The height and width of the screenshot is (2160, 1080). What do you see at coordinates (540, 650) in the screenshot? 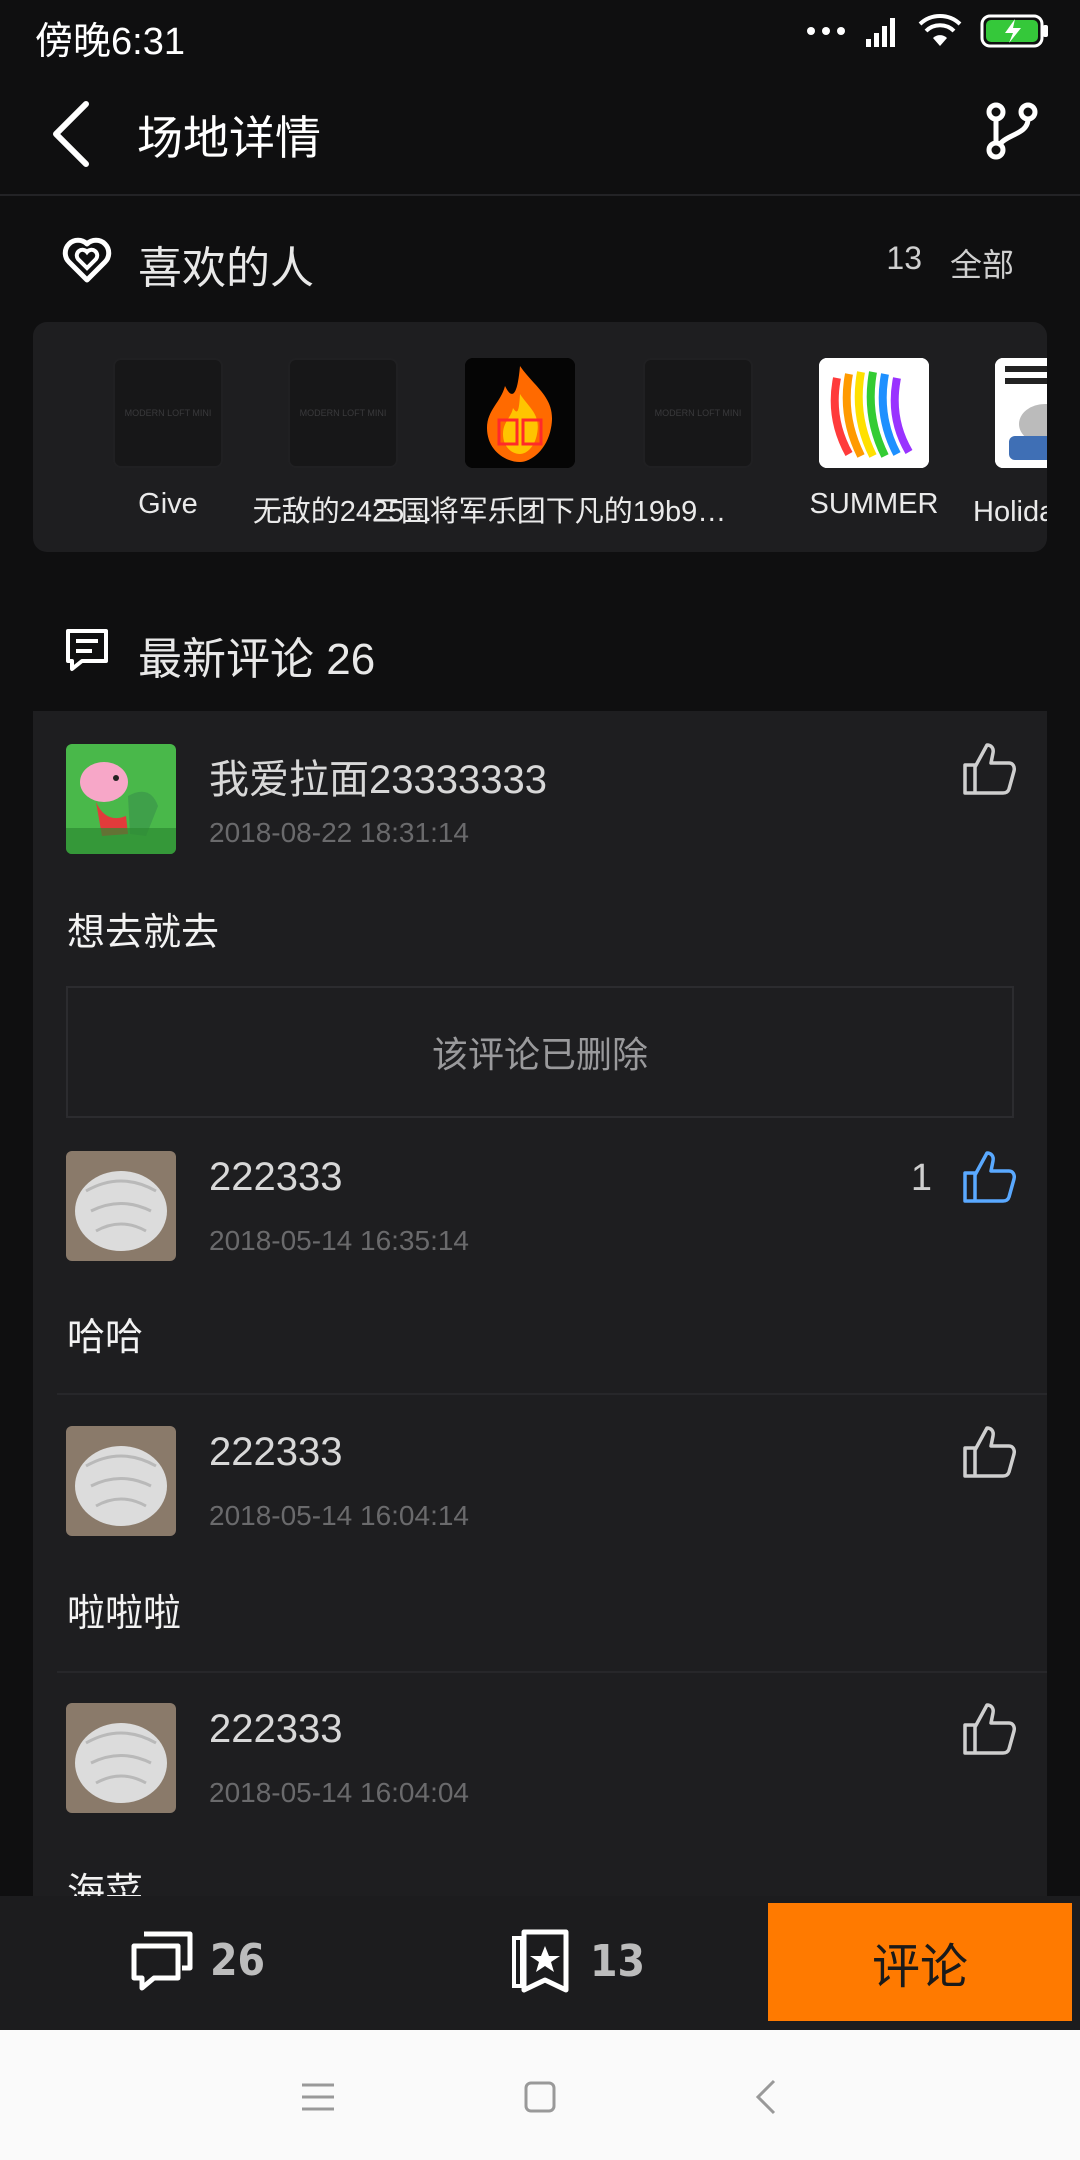
I see `comments-section-header: 最新评论 26` at bounding box center [540, 650].